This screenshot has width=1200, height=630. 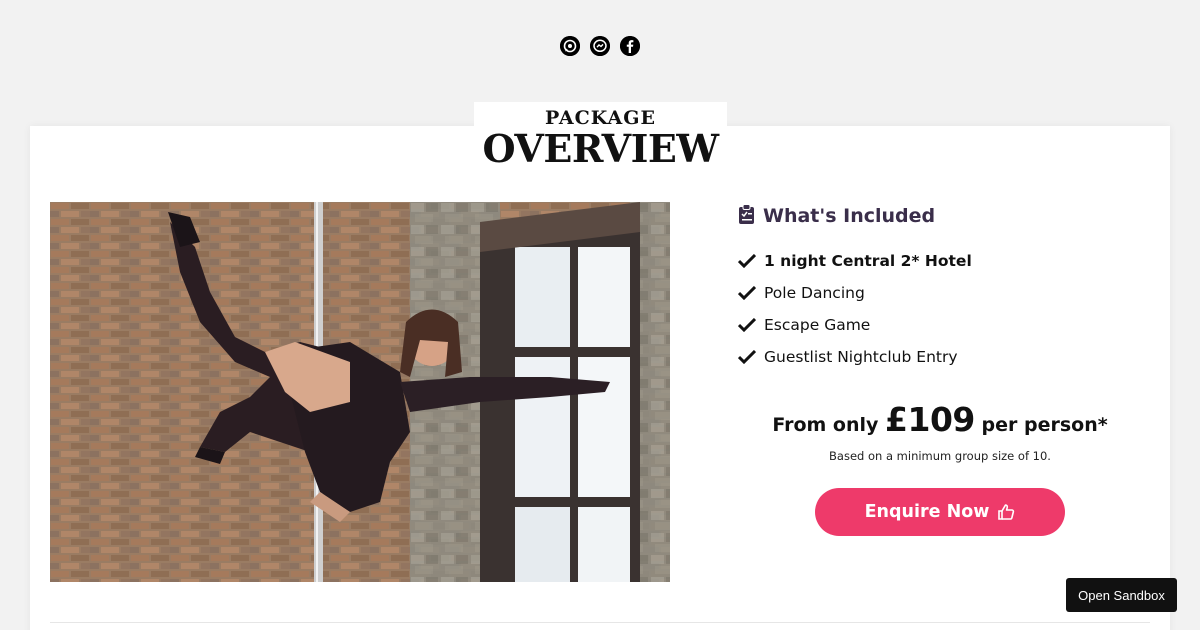 I want to click on section-title-main: OVERVIEW, so click(x=600, y=148).